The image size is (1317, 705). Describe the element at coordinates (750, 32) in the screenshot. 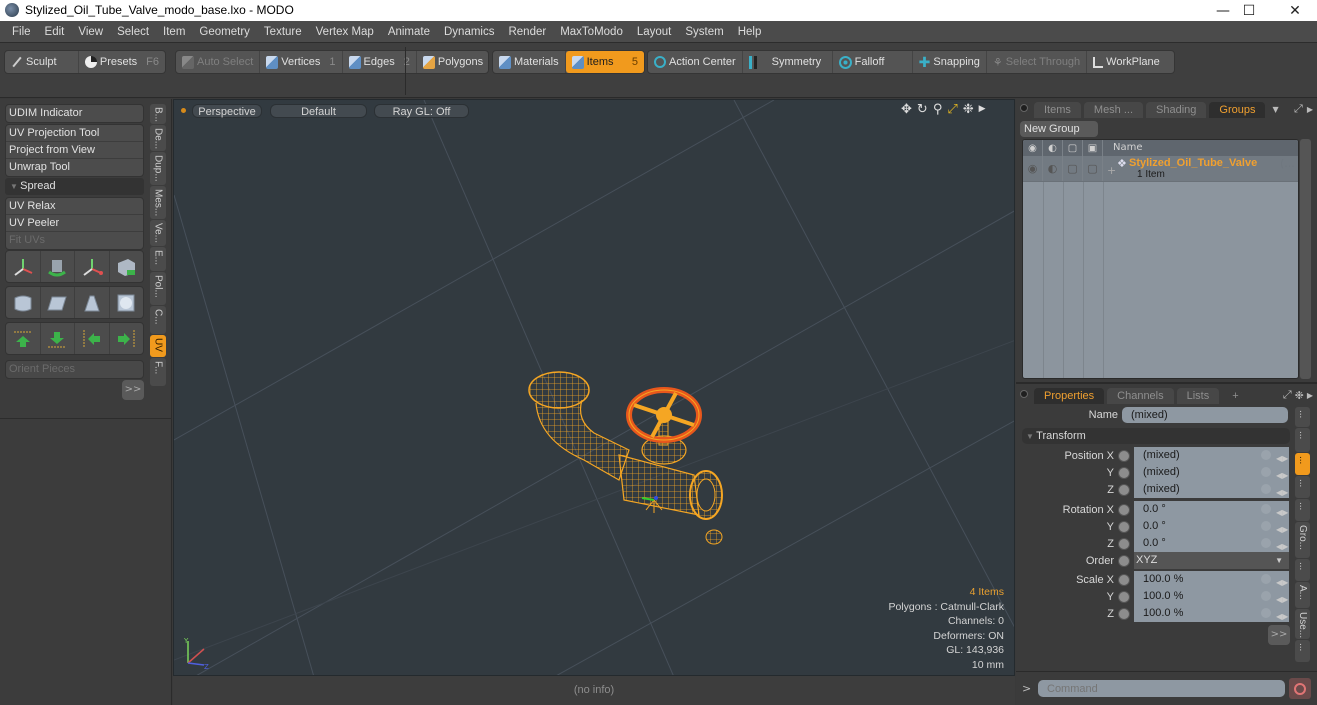

I see `menu-help: Help` at that location.